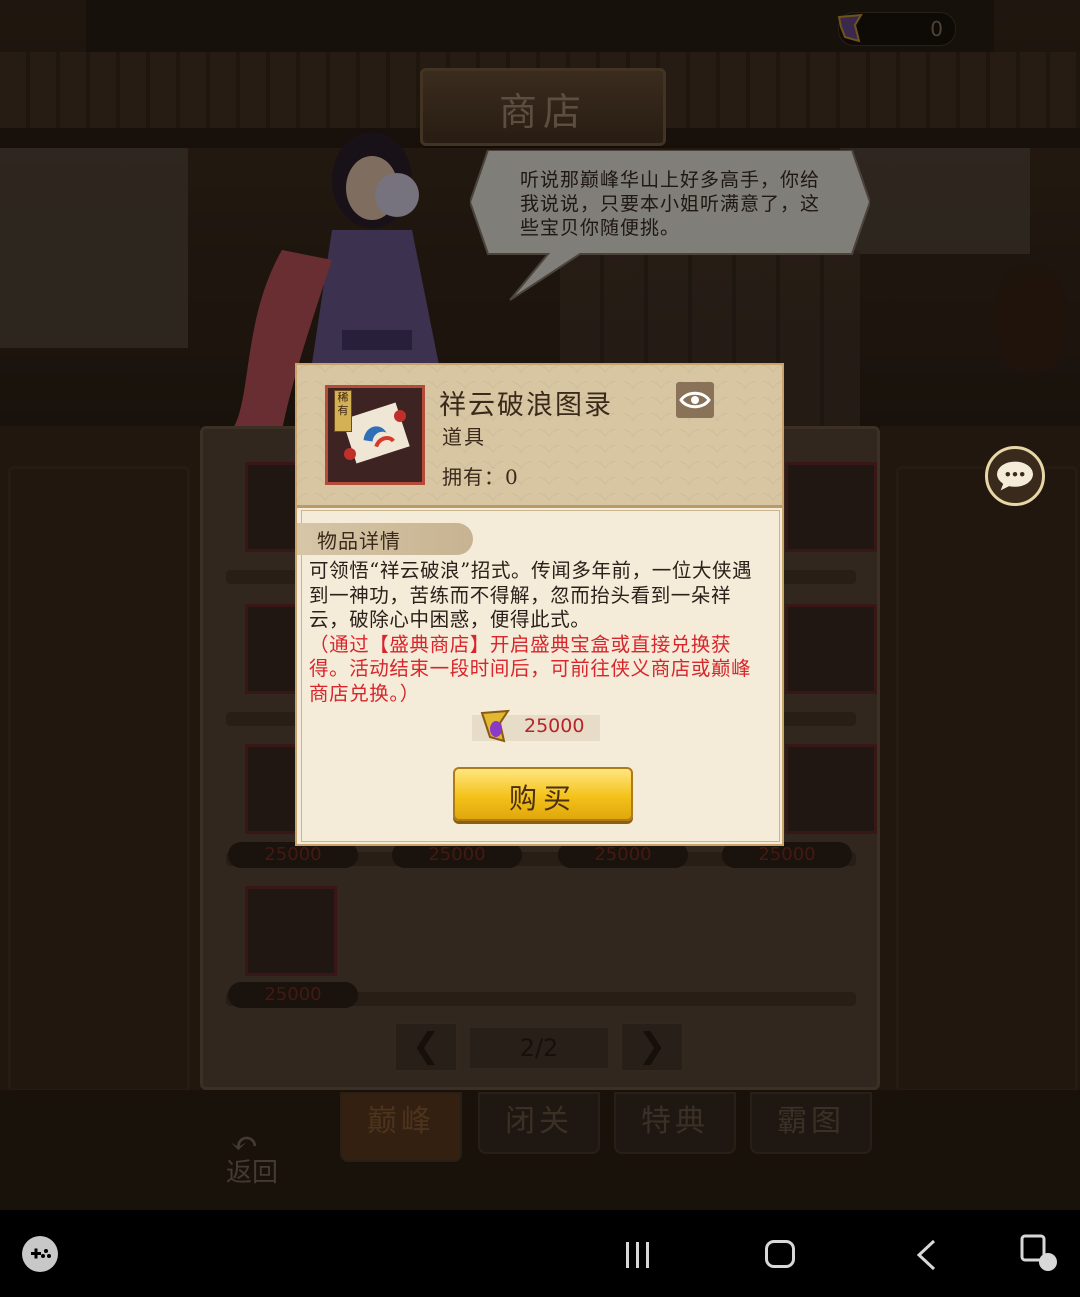 This screenshot has width=1080, height=1297. What do you see at coordinates (375, 435) in the screenshot?
I see `item-icon: 稀有` at bounding box center [375, 435].